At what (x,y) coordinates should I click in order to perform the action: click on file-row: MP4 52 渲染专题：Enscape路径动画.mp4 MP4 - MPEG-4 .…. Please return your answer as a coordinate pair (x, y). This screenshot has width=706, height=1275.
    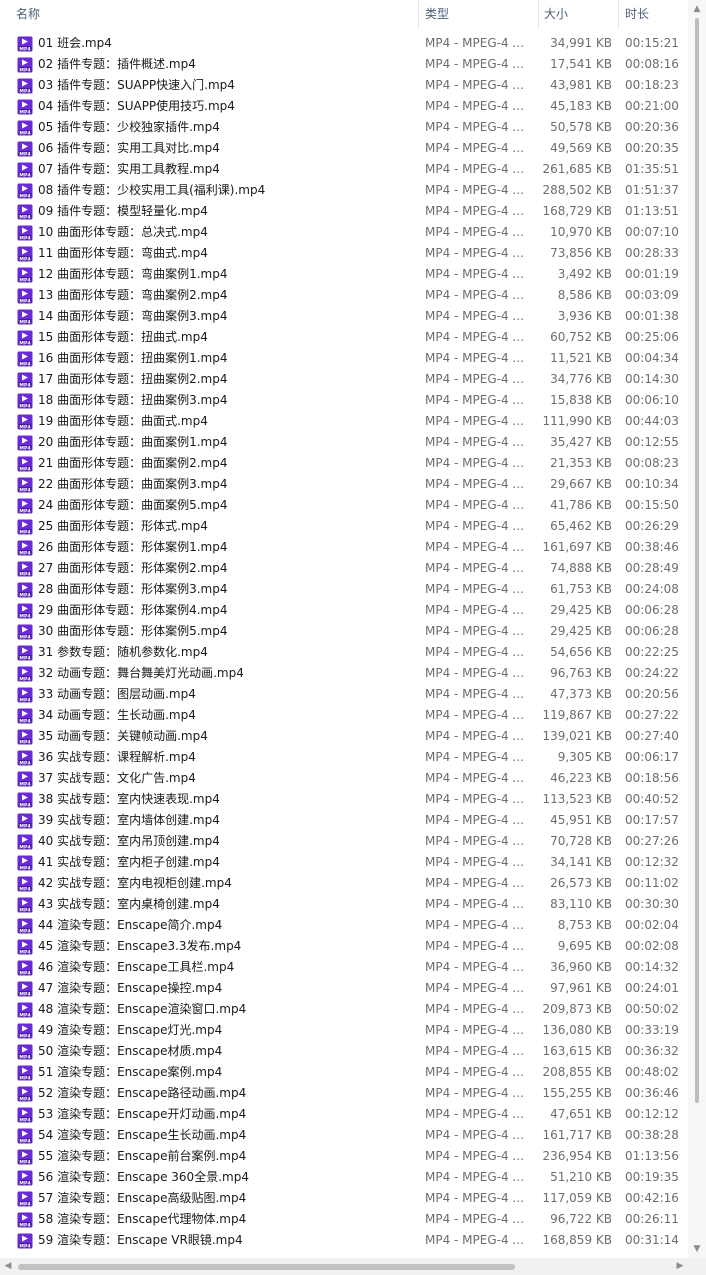
    Looking at the image, I should click on (344, 1093).